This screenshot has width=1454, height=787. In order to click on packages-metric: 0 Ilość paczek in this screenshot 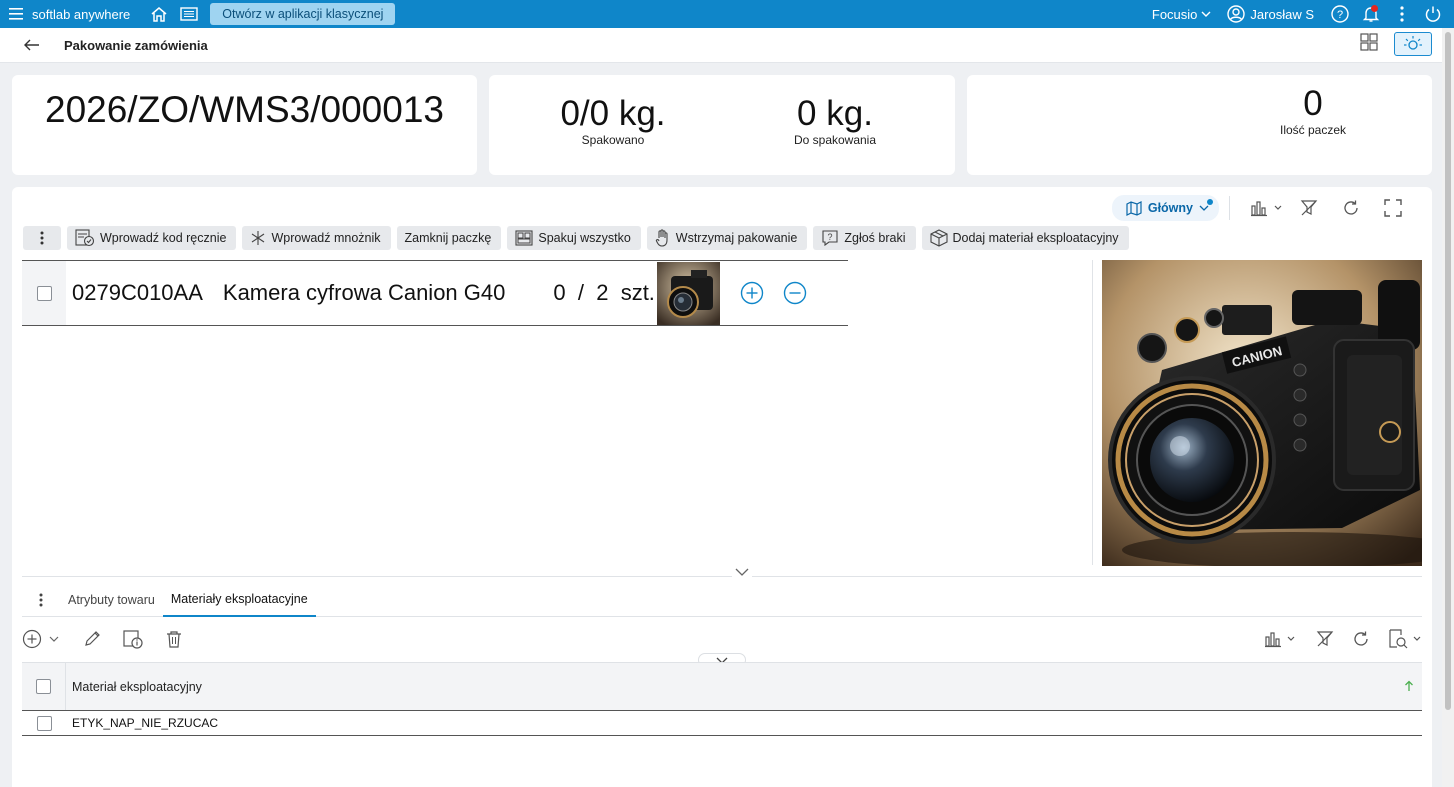, I will do `click(1313, 110)`.